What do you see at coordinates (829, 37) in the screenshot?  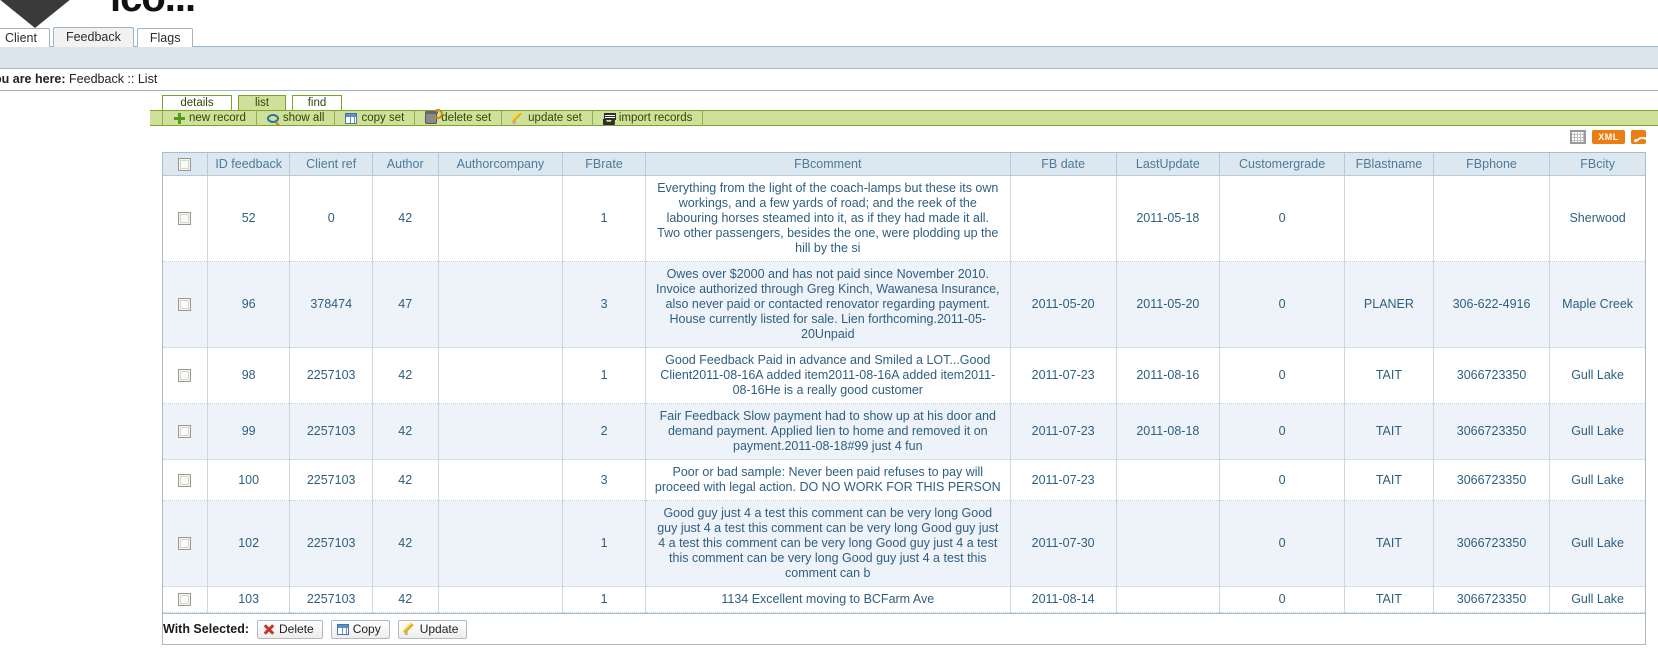 I see `main-tab-bar: Client Feedback Flags` at bounding box center [829, 37].